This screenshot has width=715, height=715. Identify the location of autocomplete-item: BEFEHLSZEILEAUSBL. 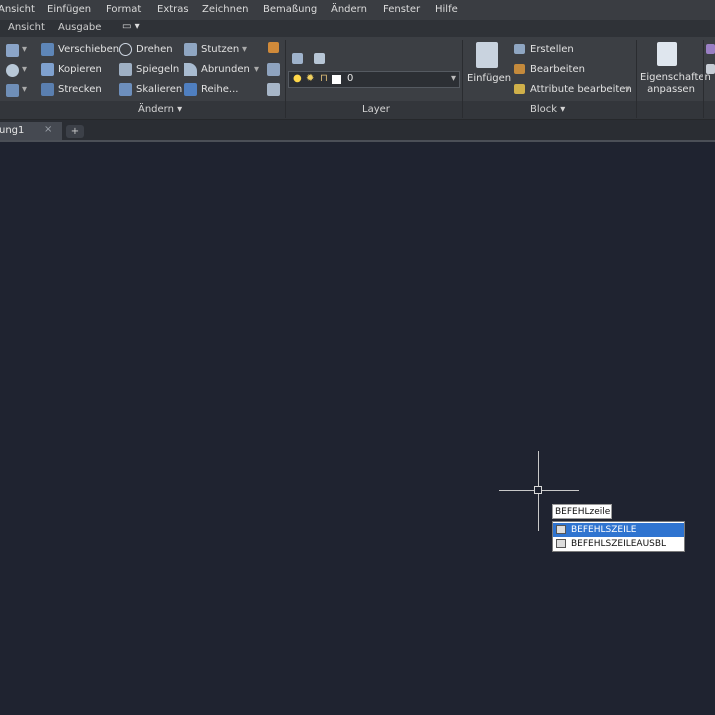
(618, 544).